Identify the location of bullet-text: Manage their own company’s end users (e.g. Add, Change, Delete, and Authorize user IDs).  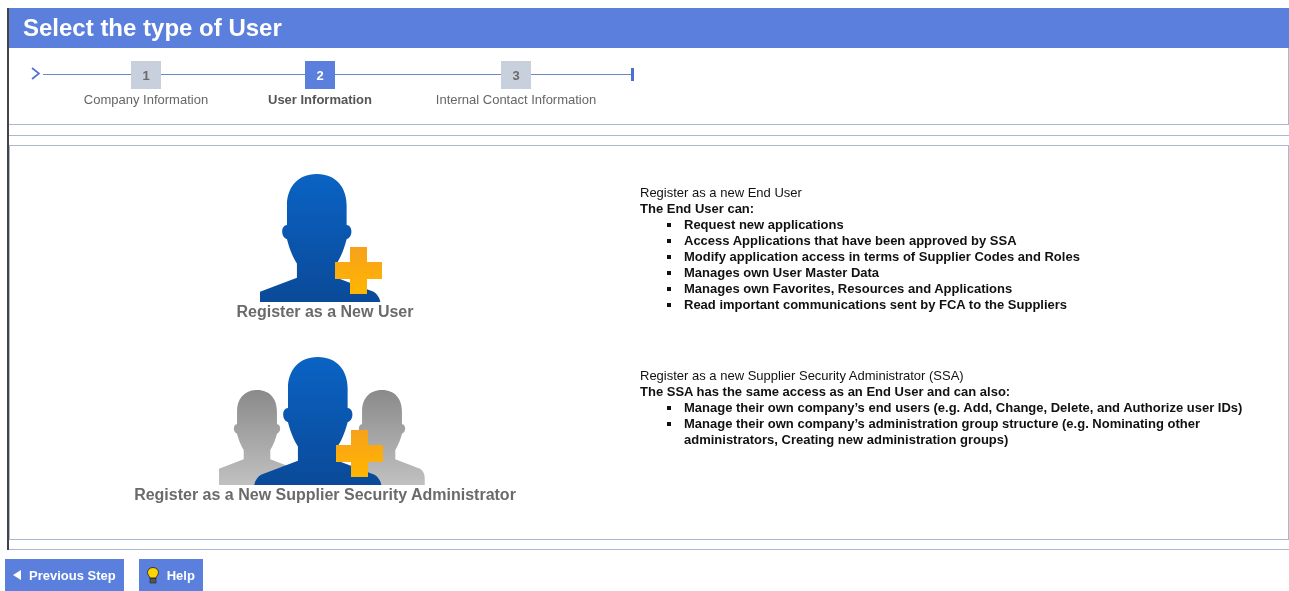
(963, 407).